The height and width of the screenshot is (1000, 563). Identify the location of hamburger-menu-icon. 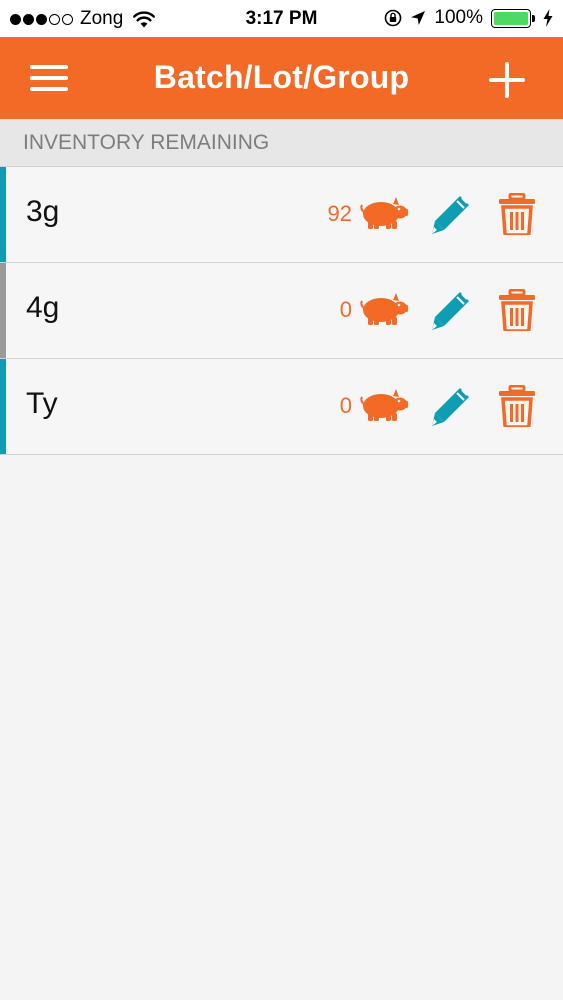
(49, 79).